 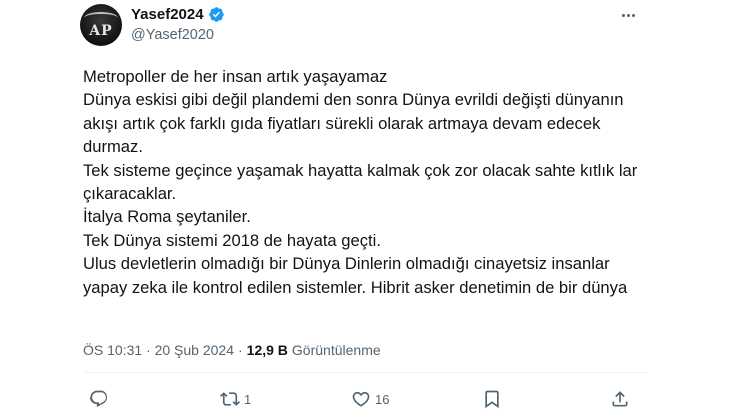 What do you see at coordinates (172, 35) in the screenshot?
I see `author-handle: @Yasef2020` at bounding box center [172, 35].